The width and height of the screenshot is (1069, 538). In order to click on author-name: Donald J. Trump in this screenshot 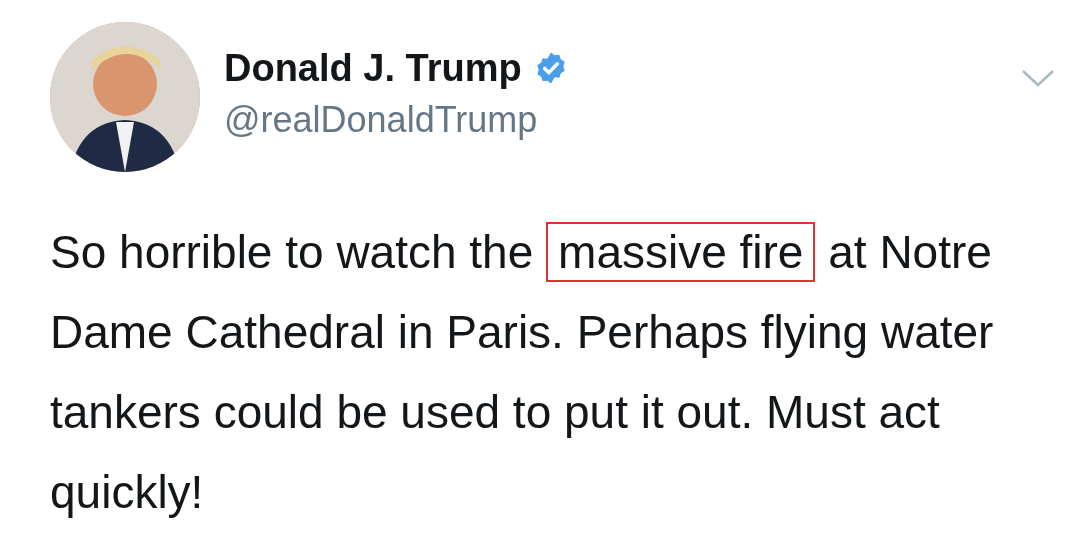, I will do `click(373, 68)`.